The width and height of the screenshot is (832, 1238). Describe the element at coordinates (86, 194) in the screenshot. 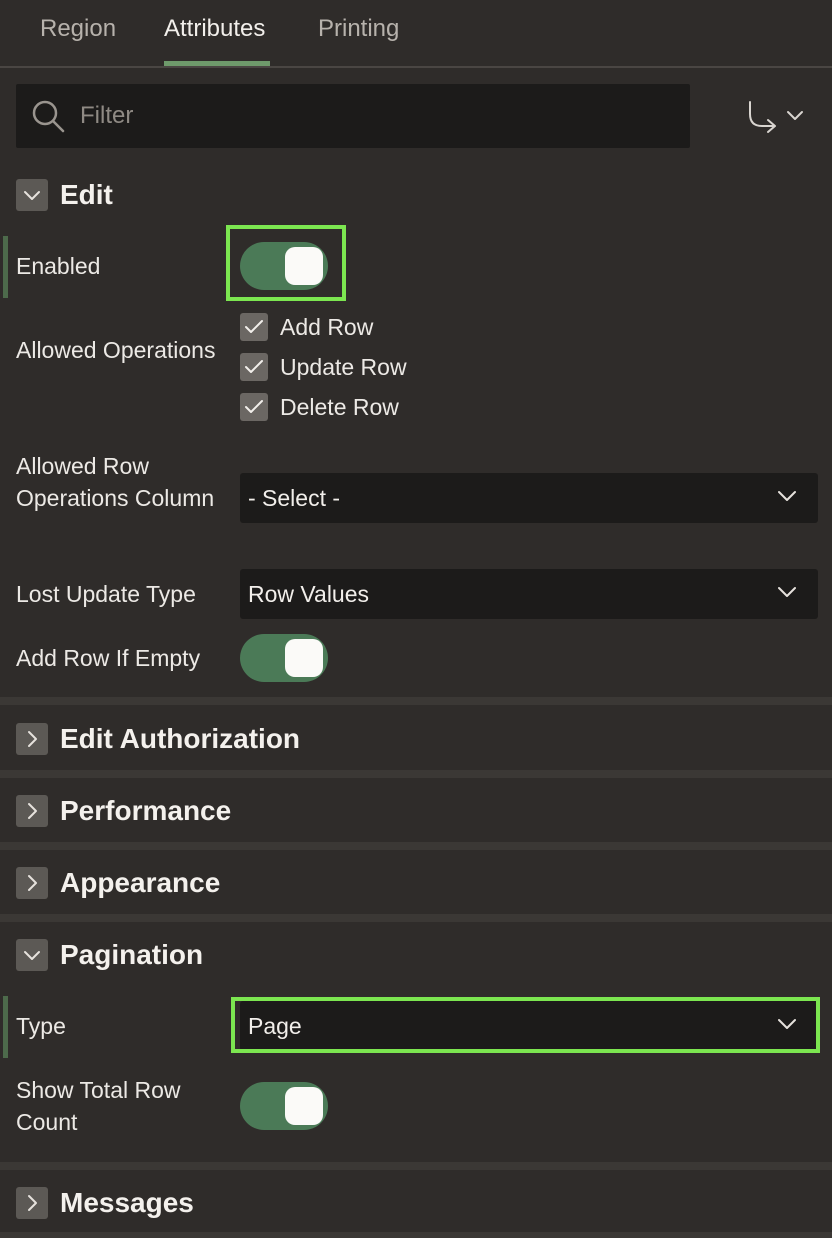

I see `section-title: Edit` at that location.